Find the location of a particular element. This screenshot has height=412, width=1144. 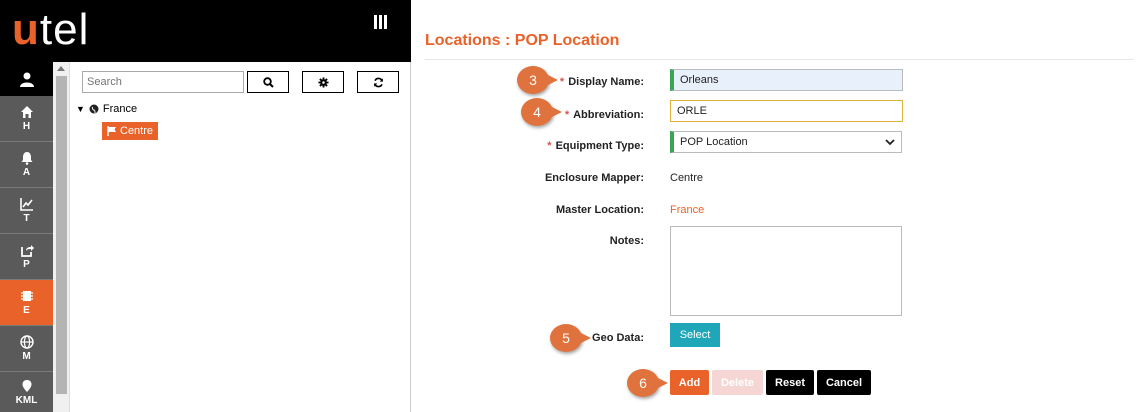

chevron-down-icon is located at coordinates (890, 141).